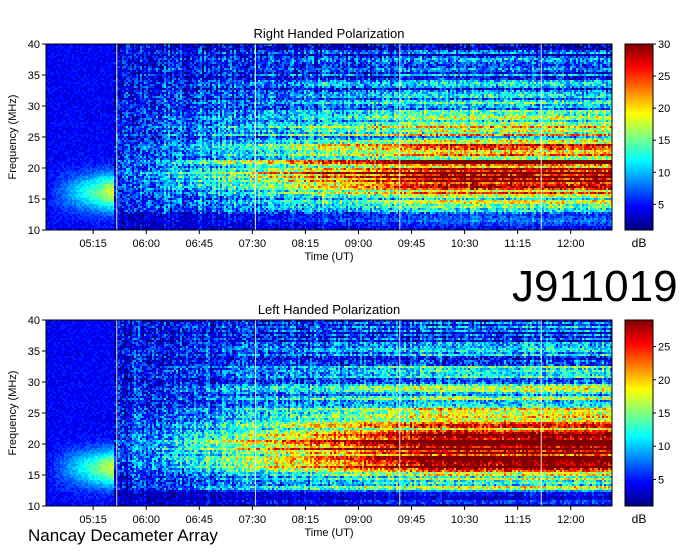 The height and width of the screenshot is (552, 680). What do you see at coordinates (123, 535) in the screenshot?
I see `instrument-label: Nancay Decameter Array` at bounding box center [123, 535].